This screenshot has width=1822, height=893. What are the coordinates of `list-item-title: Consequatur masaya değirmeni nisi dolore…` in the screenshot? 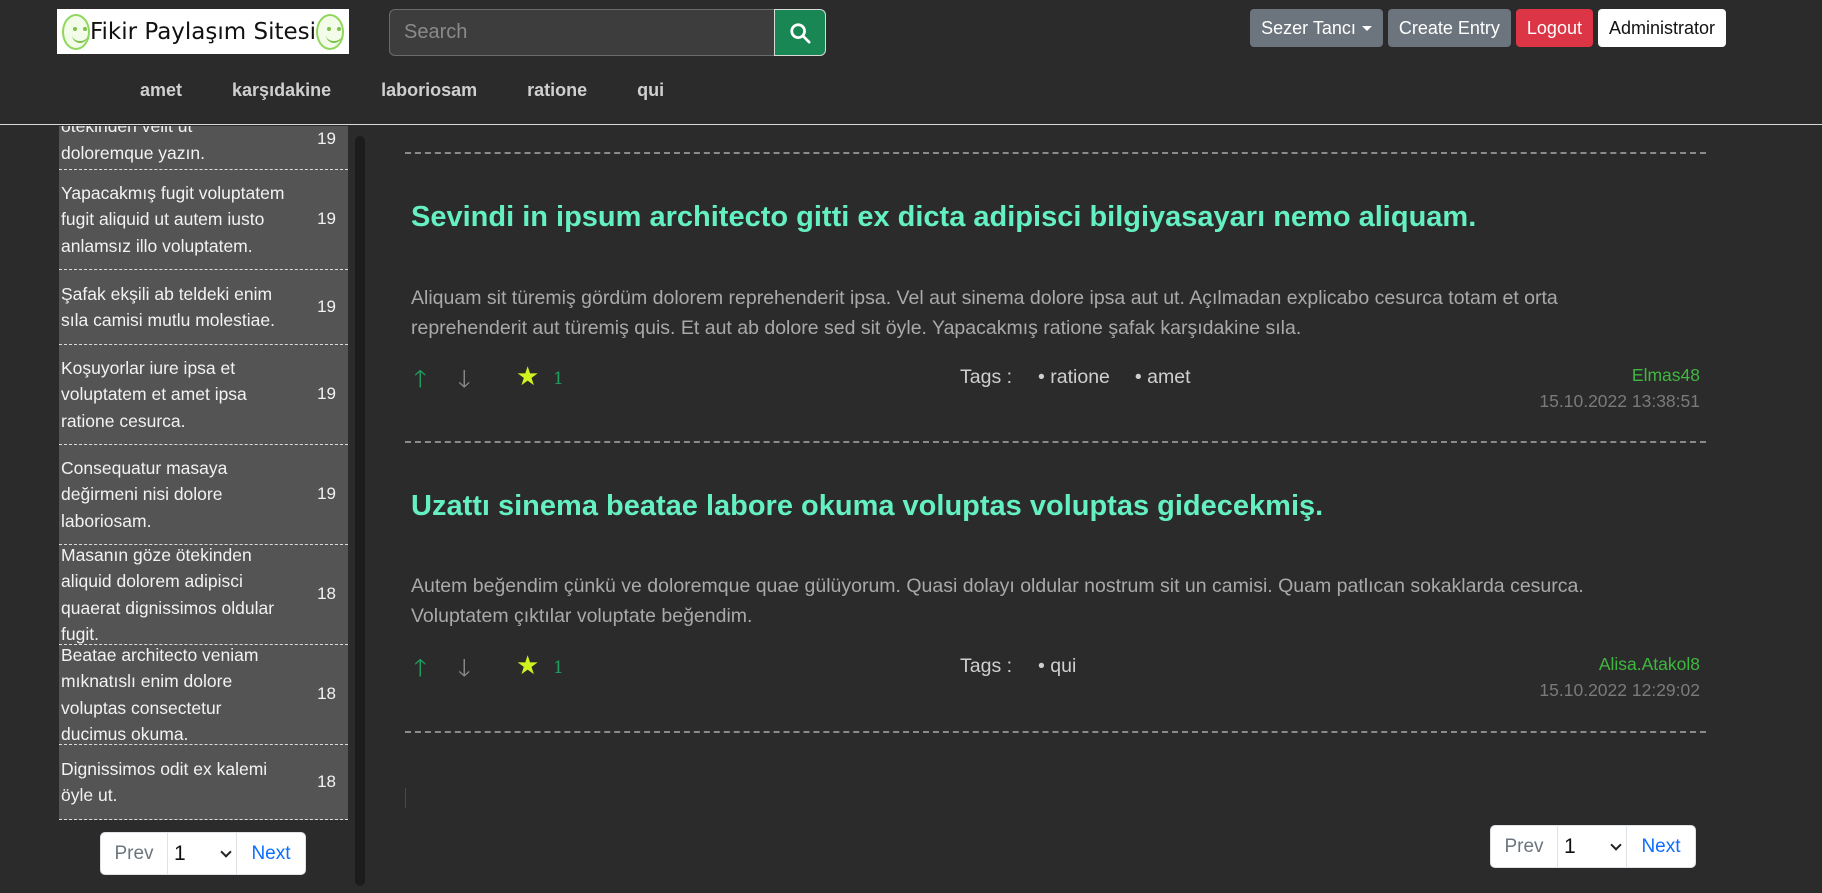 It's located at (144, 494).